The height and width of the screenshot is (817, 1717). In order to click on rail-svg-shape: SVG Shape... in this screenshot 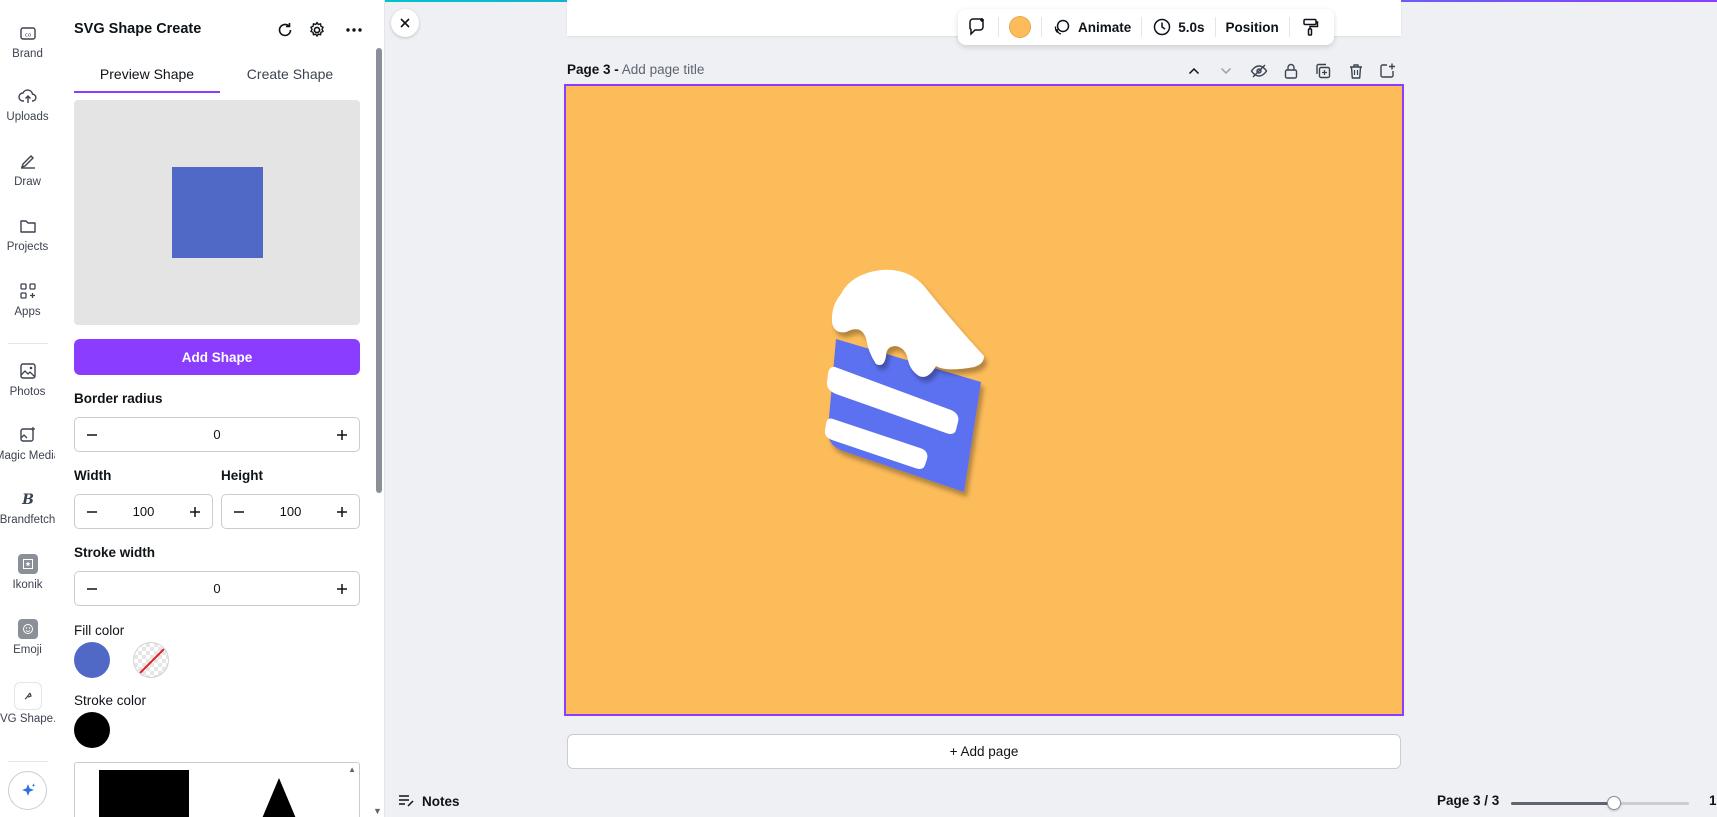, I will do `click(31, 704)`.